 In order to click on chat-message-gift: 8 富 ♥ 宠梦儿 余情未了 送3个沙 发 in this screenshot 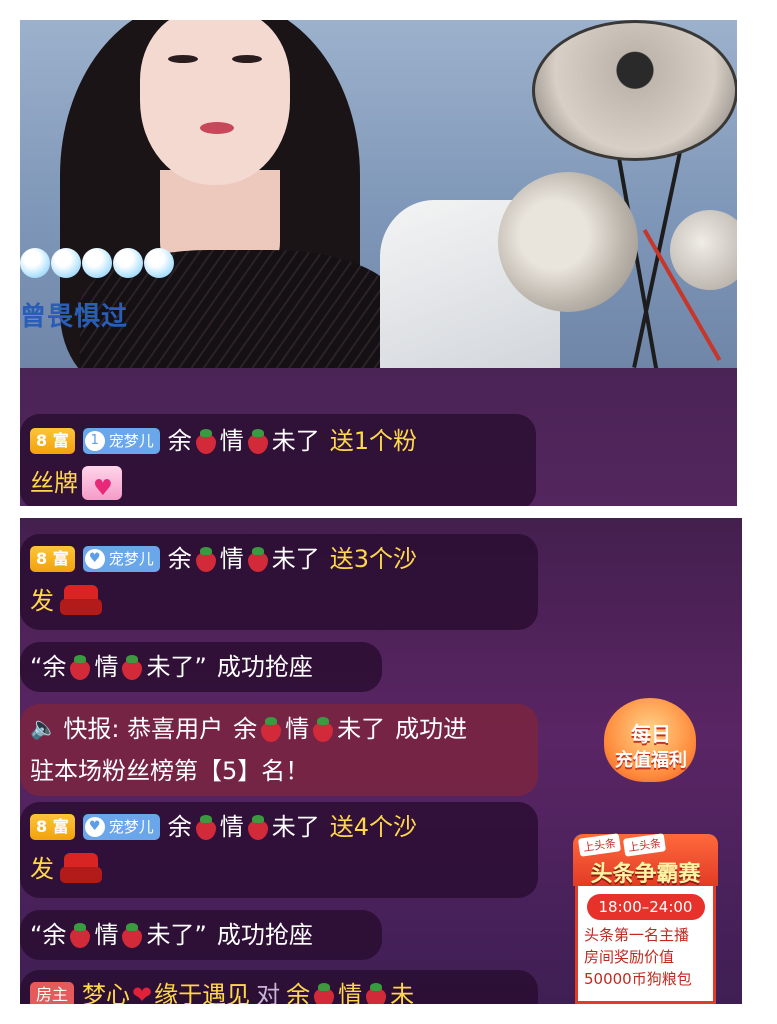, I will do `click(279, 582)`.